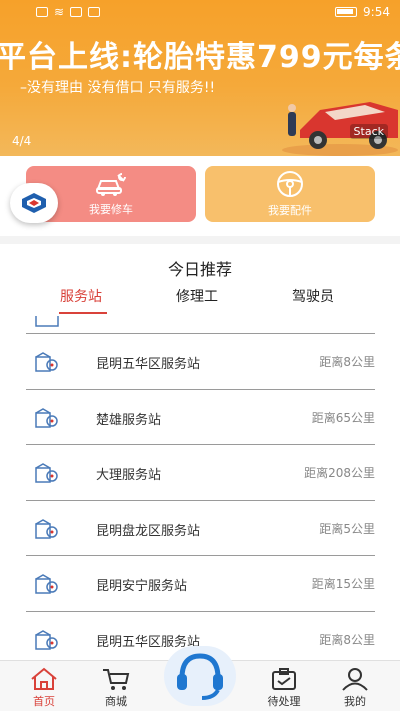 The width and height of the screenshot is (400, 711). Describe the element at coordinates (148, 531) in the screenshot. I see `station-name: 昆明盘龙区服务站` at that location.